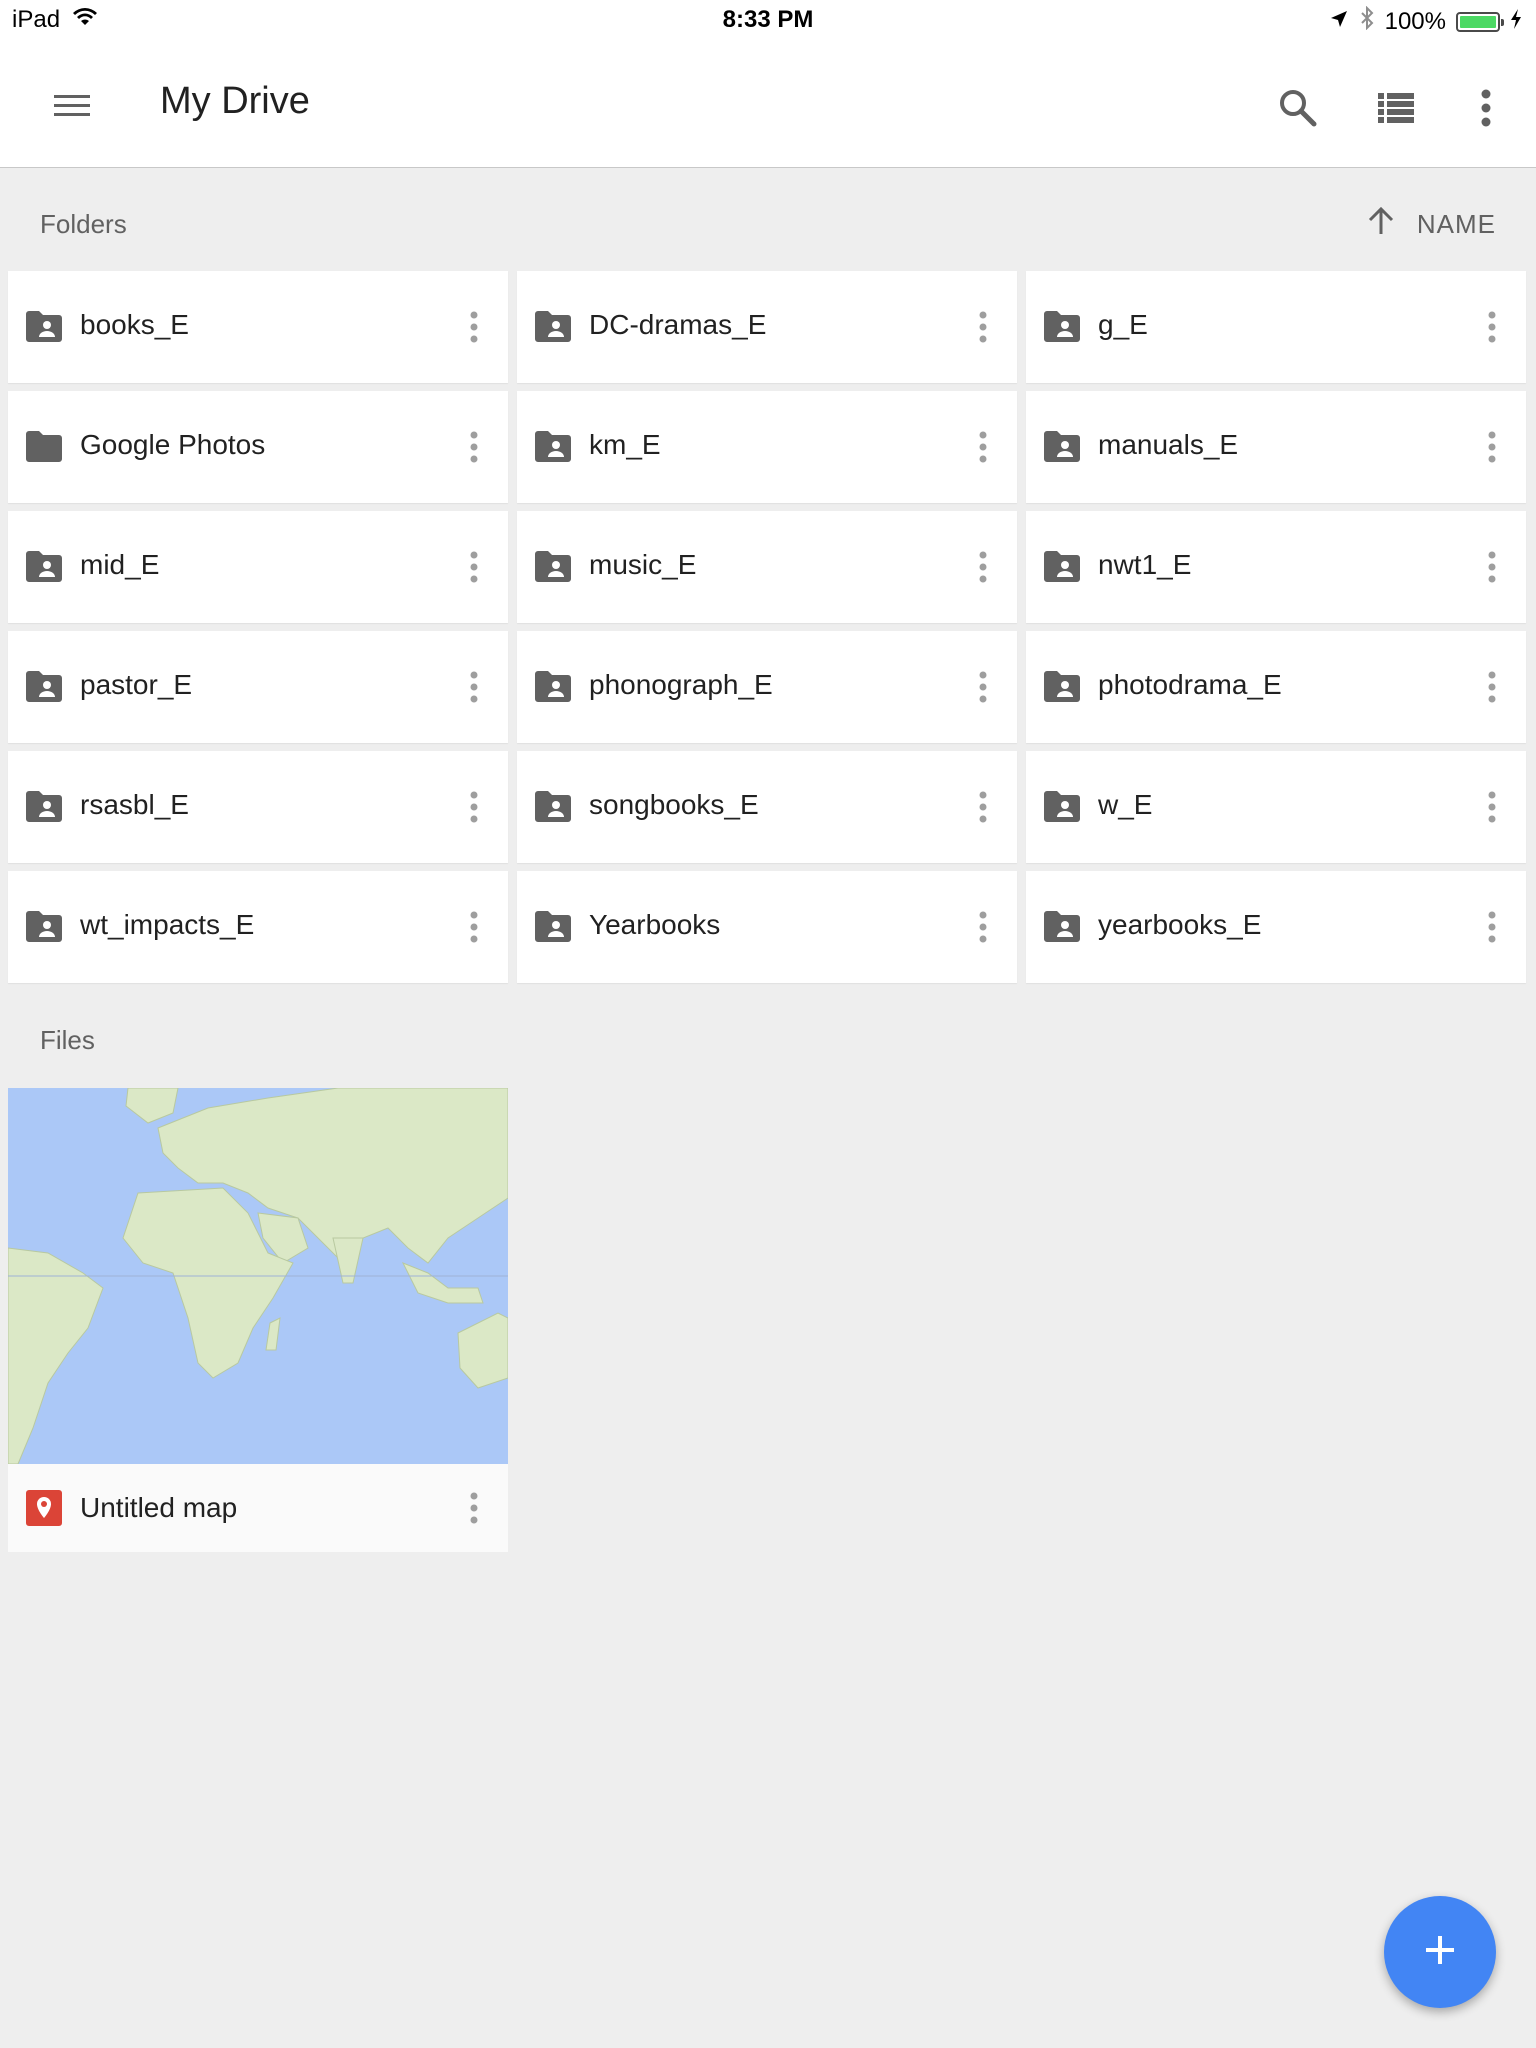 The width and height of the screenshot is (1536, 2048). Describe the element at coordinates (136, 684) in the screenshot. I see `folder-name: pastor_E` at that location.